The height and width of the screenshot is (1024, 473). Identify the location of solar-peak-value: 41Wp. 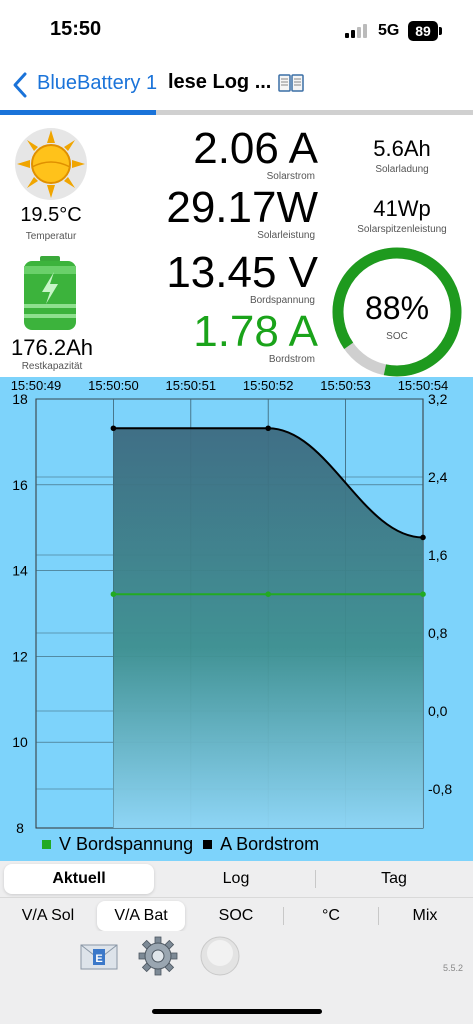
(402, 208).